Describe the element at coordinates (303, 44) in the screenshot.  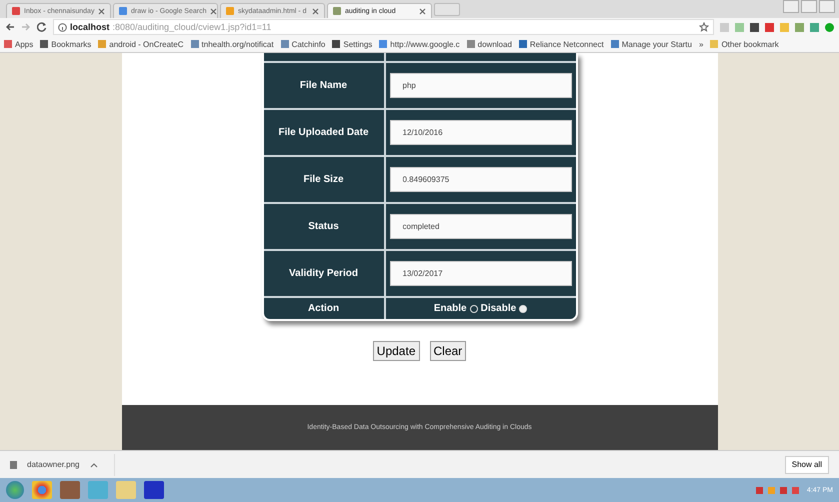
I see `bookmark: Catchinfo` at that location.